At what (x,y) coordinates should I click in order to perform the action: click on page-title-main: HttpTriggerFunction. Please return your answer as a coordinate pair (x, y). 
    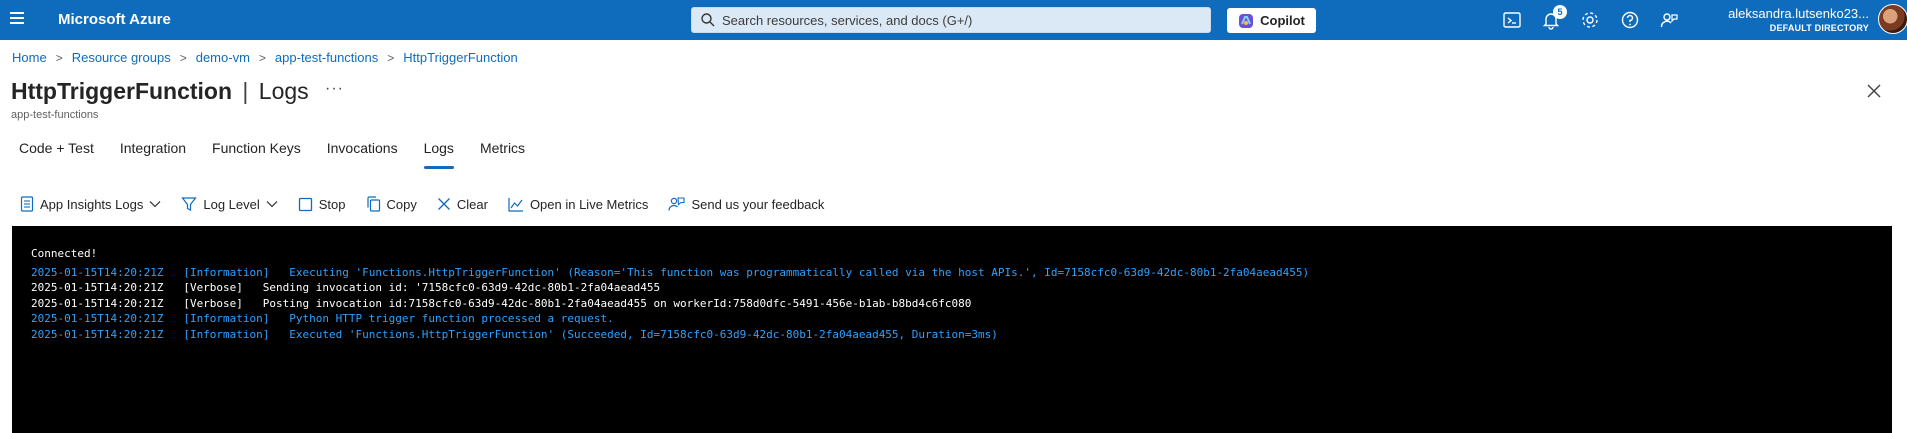
    Looking at the image, I should click on (122, 91).